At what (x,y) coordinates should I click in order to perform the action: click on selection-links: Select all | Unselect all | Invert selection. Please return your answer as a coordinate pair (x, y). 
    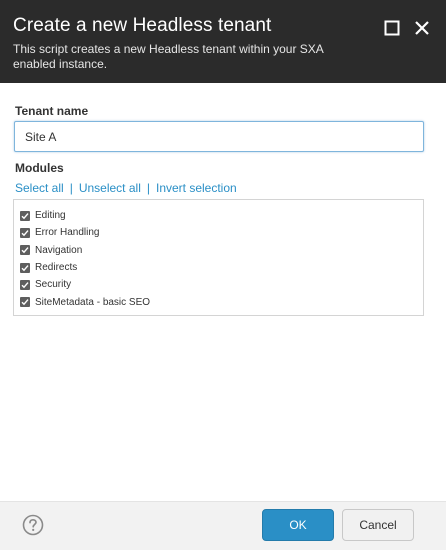
    Looking at the image, I should click on (126, 188).